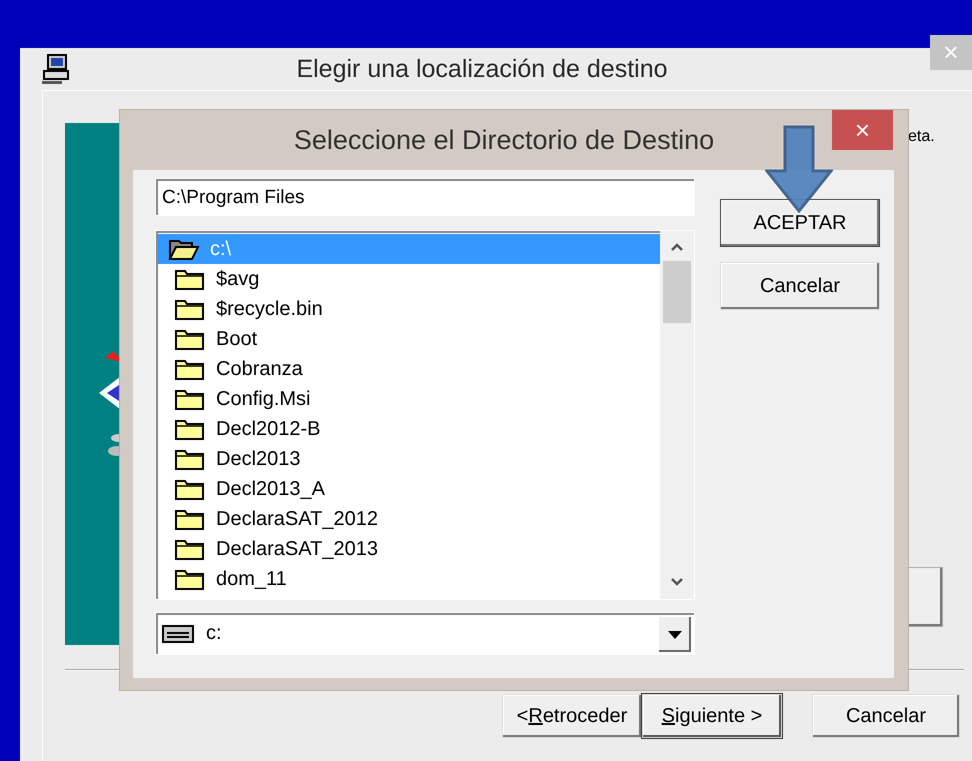 This screenshot has height=761, width=972. I want to click on folder-item: Config.Msi, so click(409, 399).